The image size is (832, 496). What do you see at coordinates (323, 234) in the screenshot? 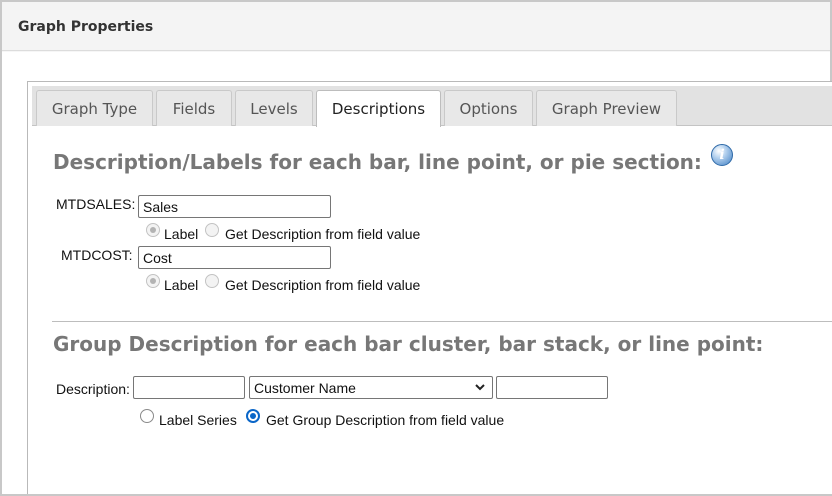
I see `mtdsales-field-option: Get Description from field value` at bounding box center [323, 234].